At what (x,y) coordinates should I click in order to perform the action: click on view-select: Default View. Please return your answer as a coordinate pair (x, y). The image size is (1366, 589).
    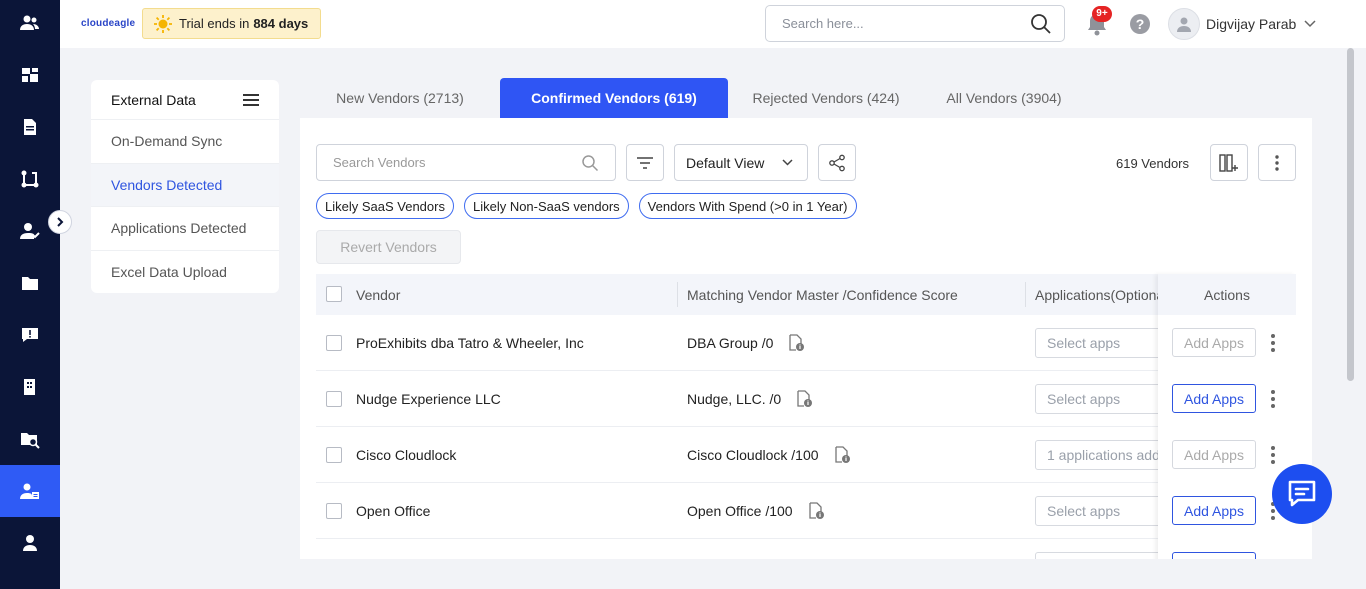
    Looking at the image, I should click on (741, 162).